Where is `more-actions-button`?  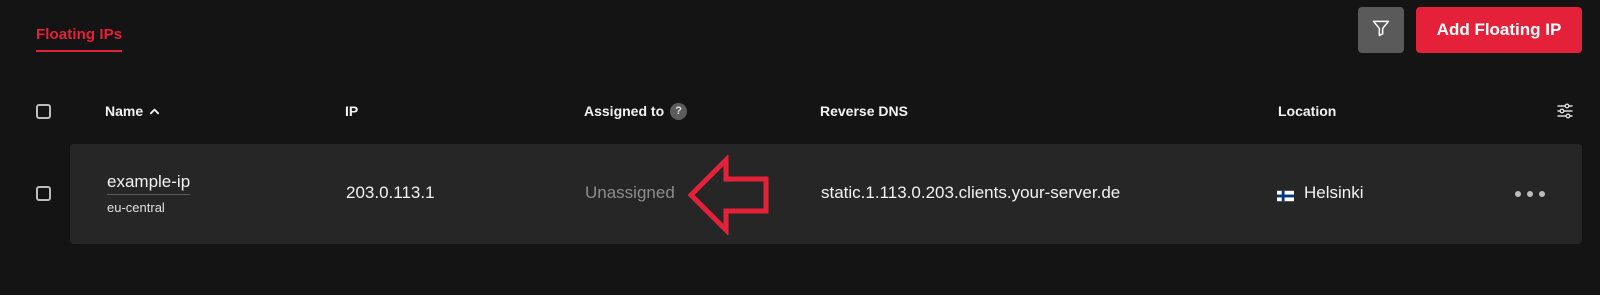 more-actions-button is located at coordinates (1530, 194).